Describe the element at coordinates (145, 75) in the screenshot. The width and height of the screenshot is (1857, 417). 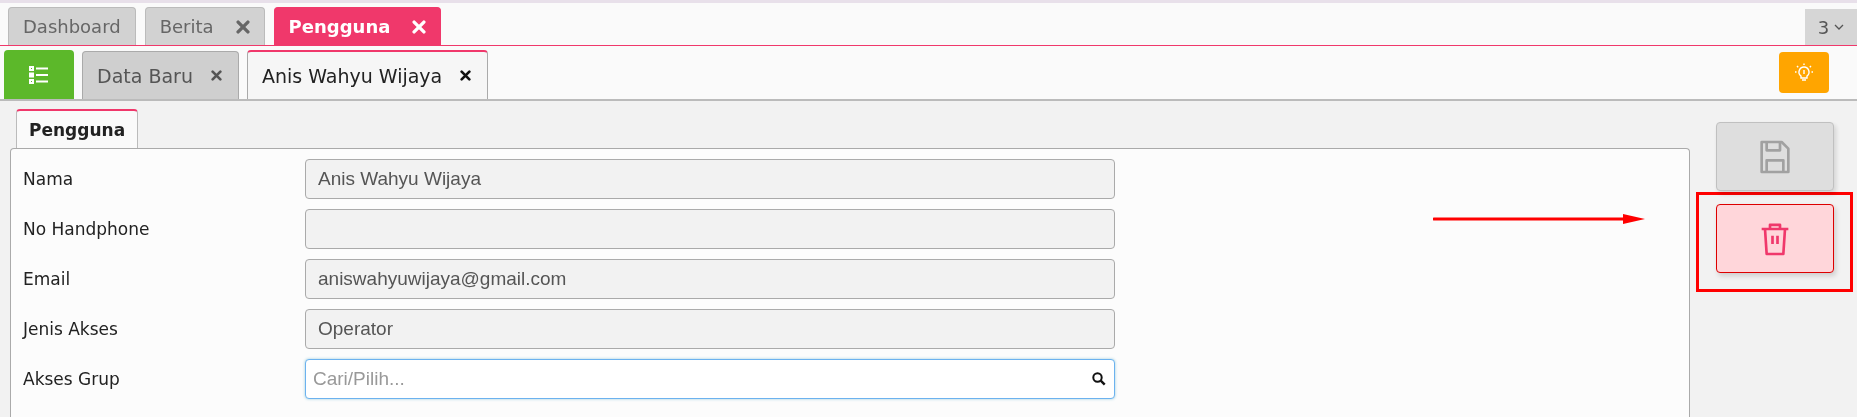
I see `tab-label: Data Baru` at that location.